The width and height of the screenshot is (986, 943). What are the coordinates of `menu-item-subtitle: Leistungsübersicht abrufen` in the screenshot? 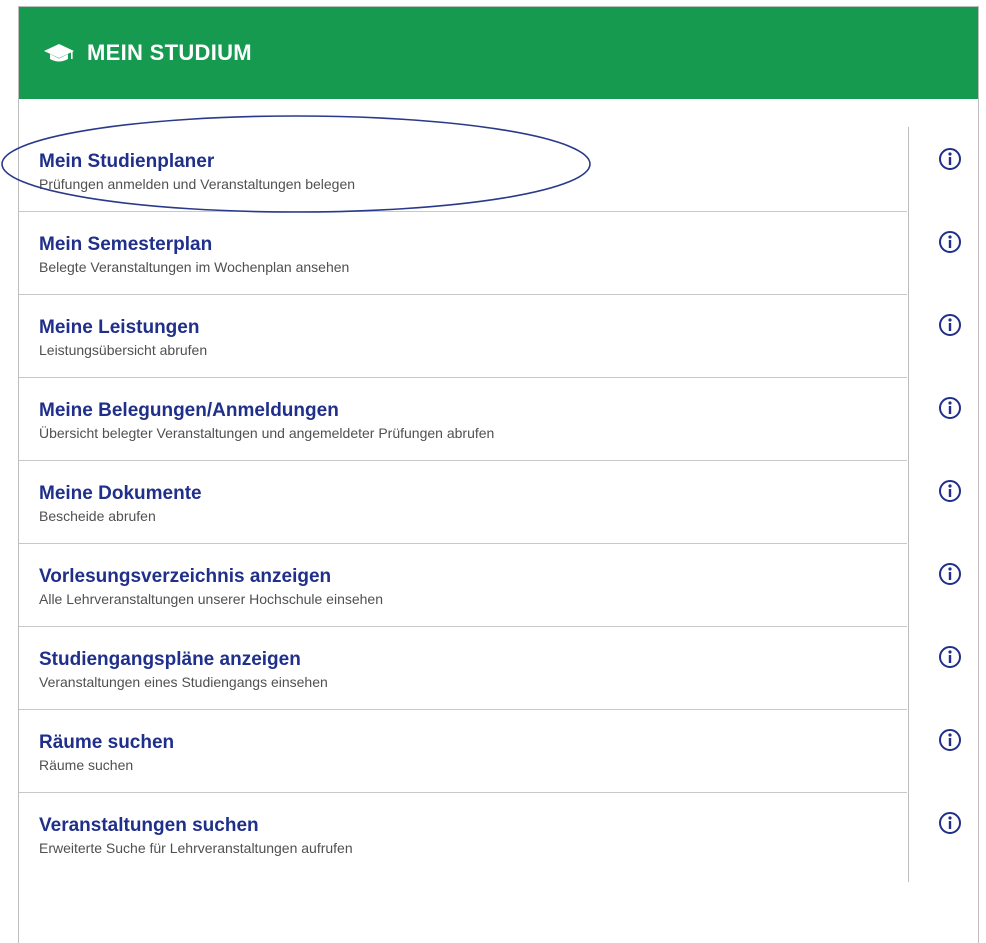 It's located at (123, 350).